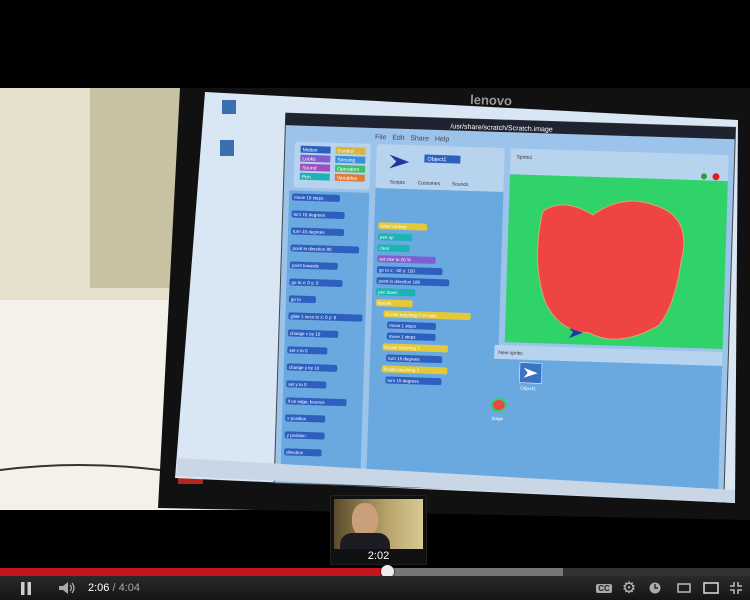  What do you see at coordinates (309, 159) in the screenshot?
I see `category-looks: Looks` at bounding box center [309, 159].